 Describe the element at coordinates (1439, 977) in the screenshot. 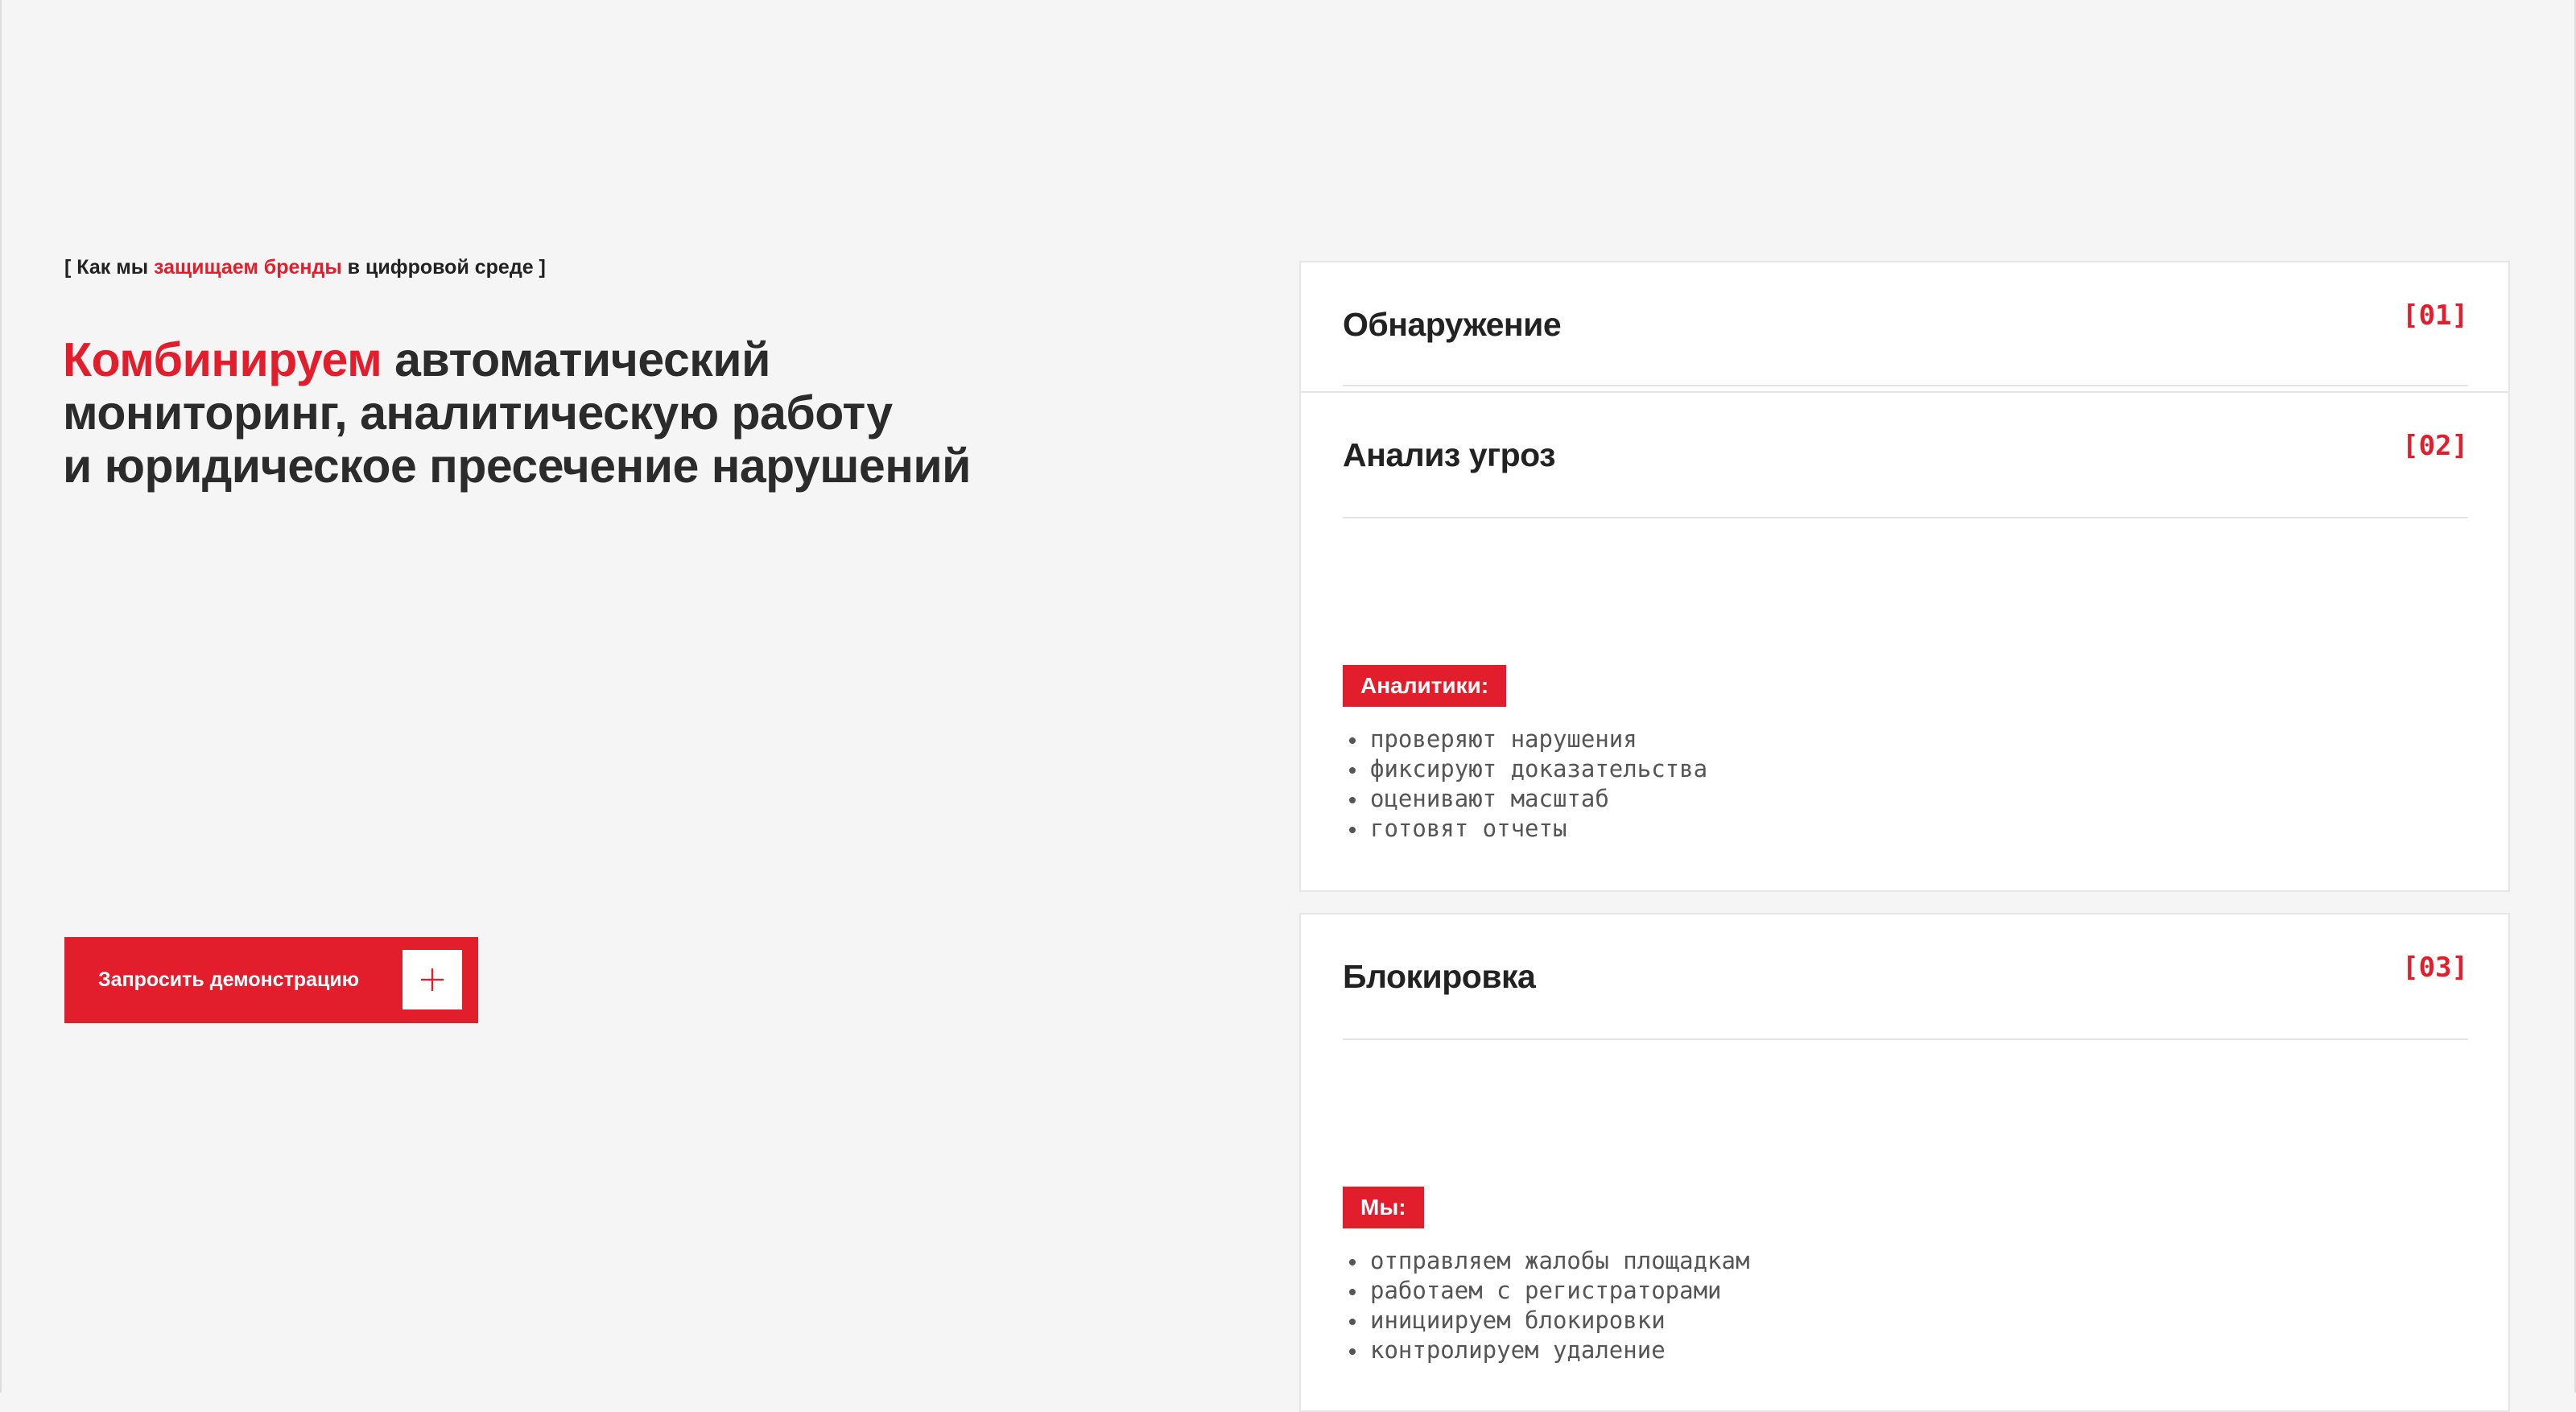

I see `step-title: Блокировка` at that location.